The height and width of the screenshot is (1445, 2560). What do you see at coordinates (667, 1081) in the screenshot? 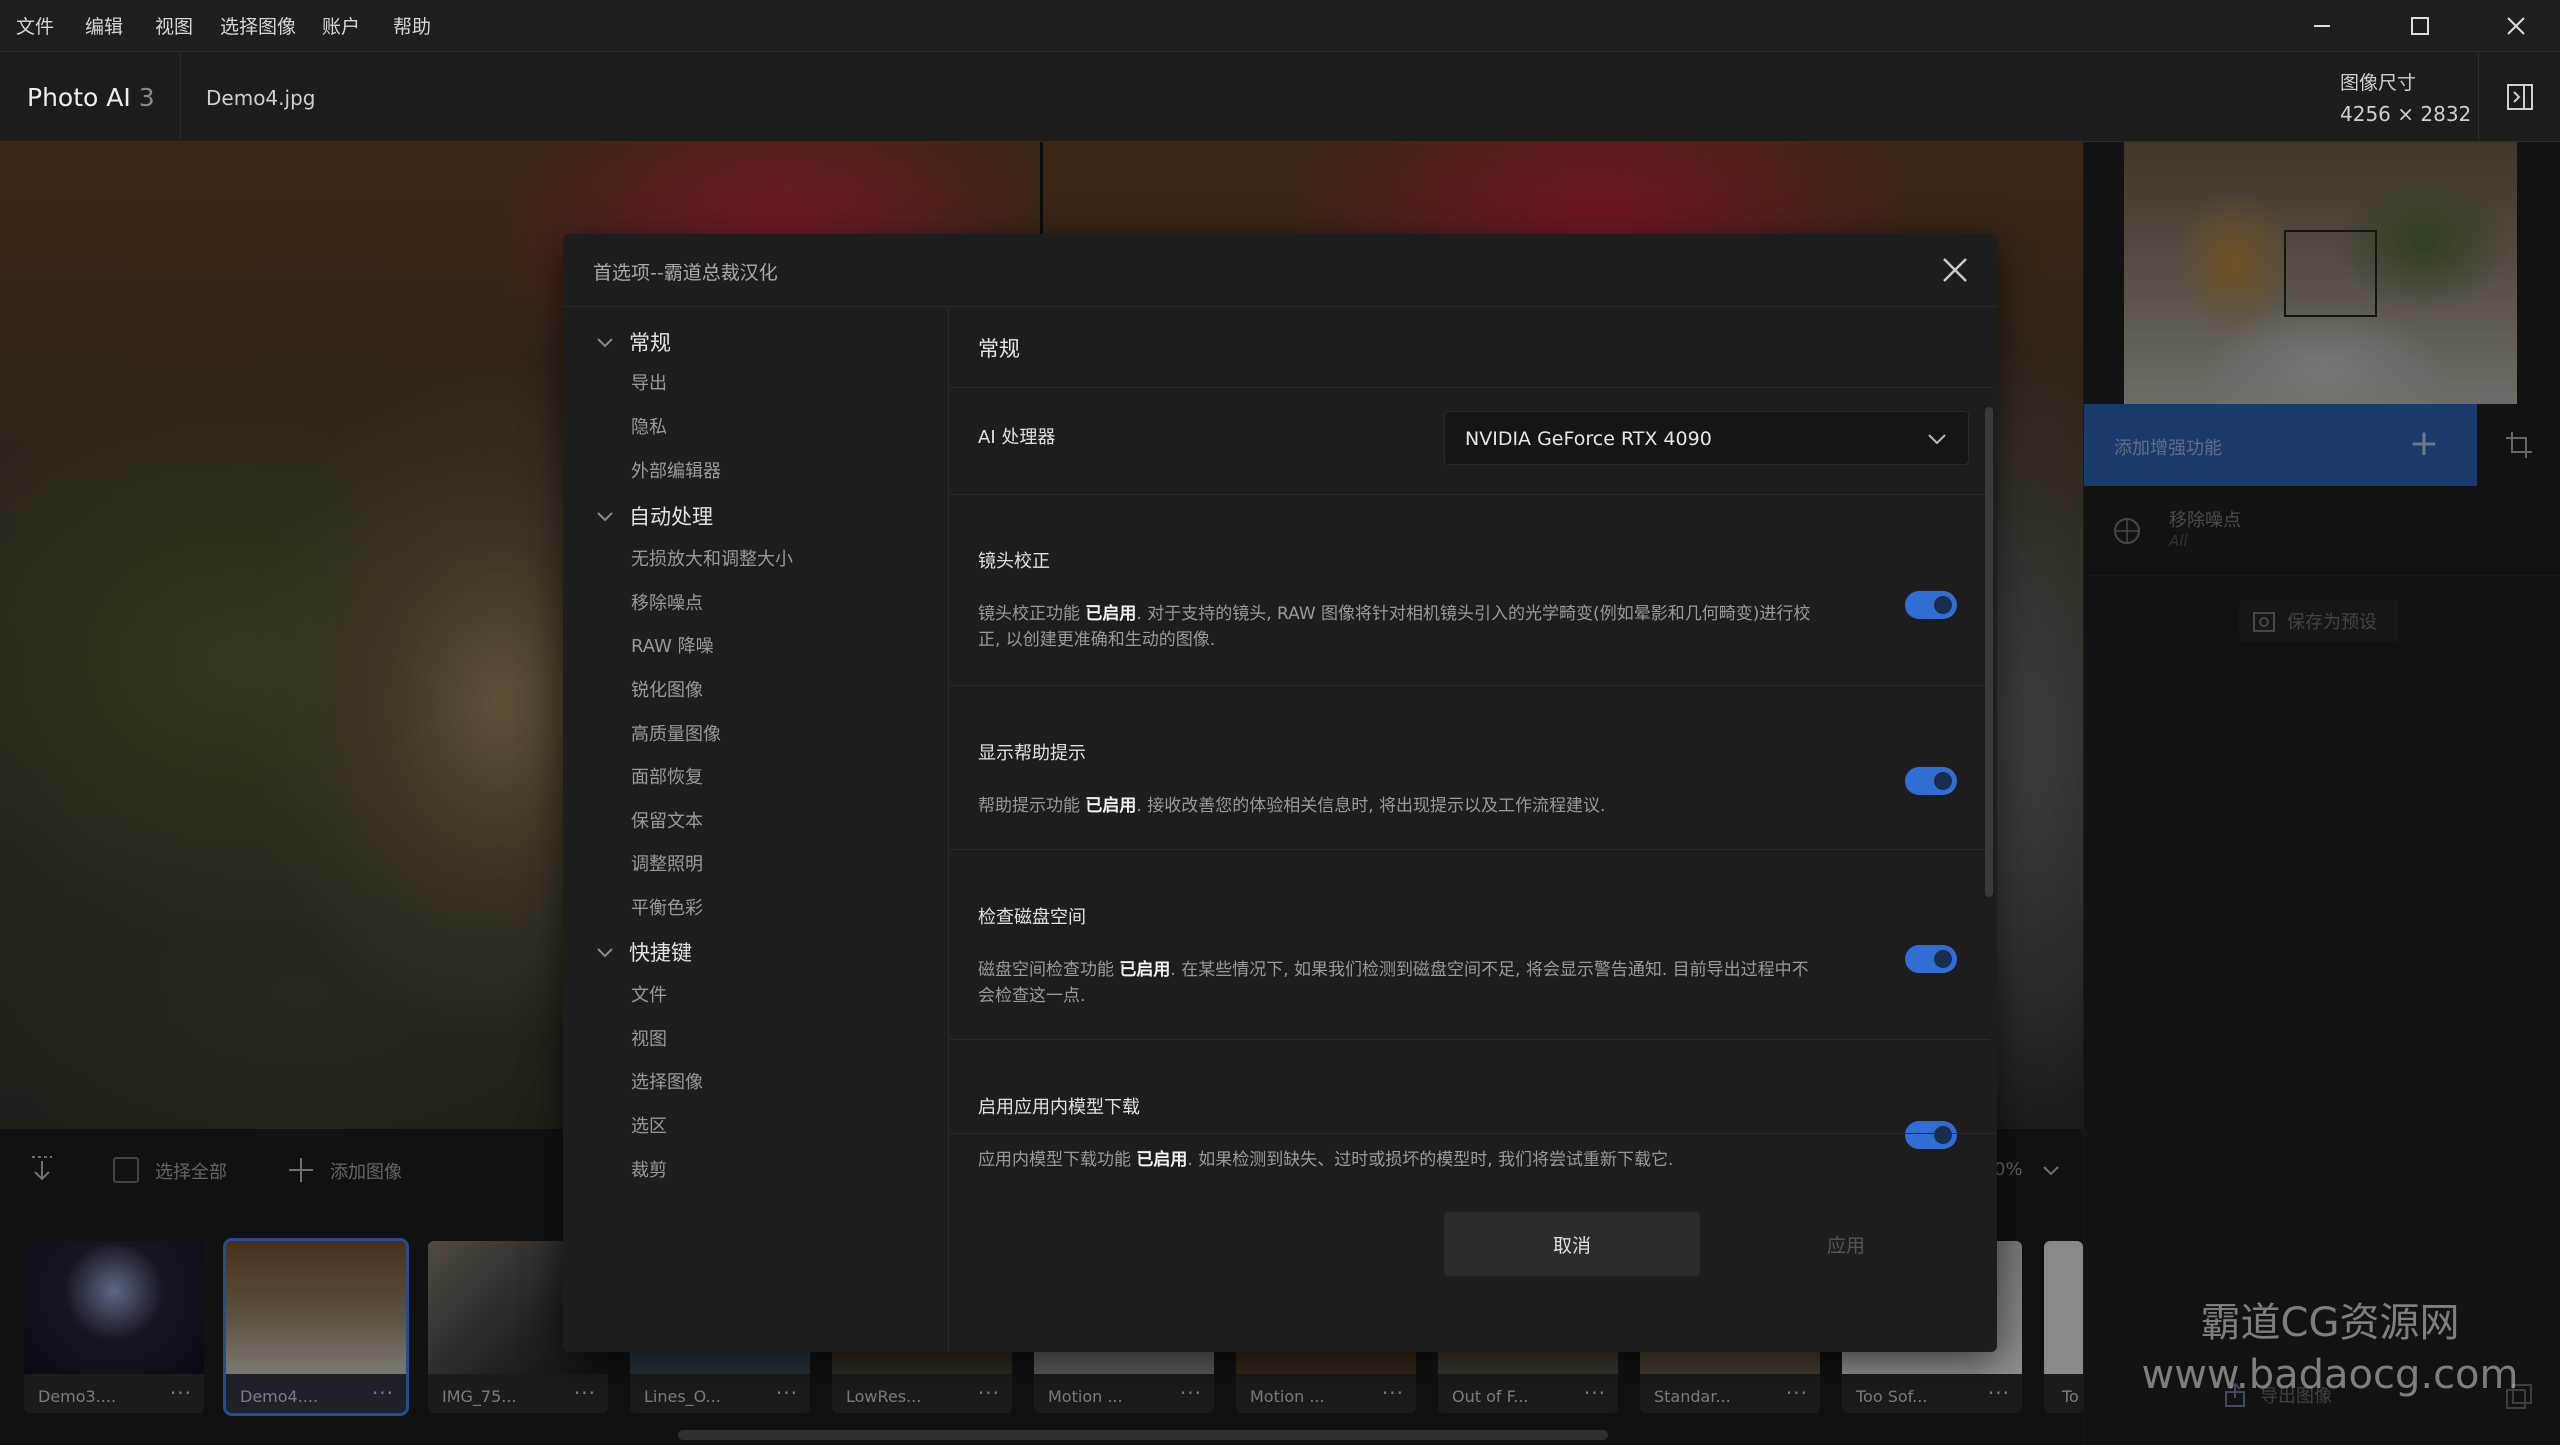
I see `sidebar-item-shortcut-select: 选择图像` at bounding box center [667, 1081].